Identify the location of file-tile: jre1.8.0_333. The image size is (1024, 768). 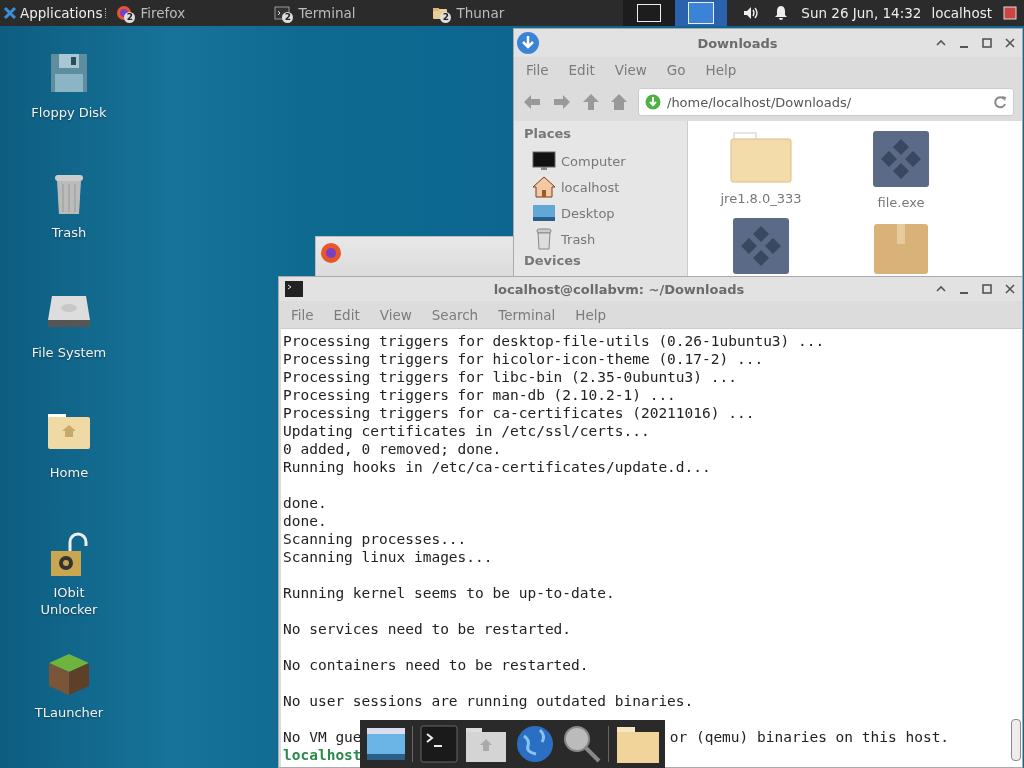
(761, 170).